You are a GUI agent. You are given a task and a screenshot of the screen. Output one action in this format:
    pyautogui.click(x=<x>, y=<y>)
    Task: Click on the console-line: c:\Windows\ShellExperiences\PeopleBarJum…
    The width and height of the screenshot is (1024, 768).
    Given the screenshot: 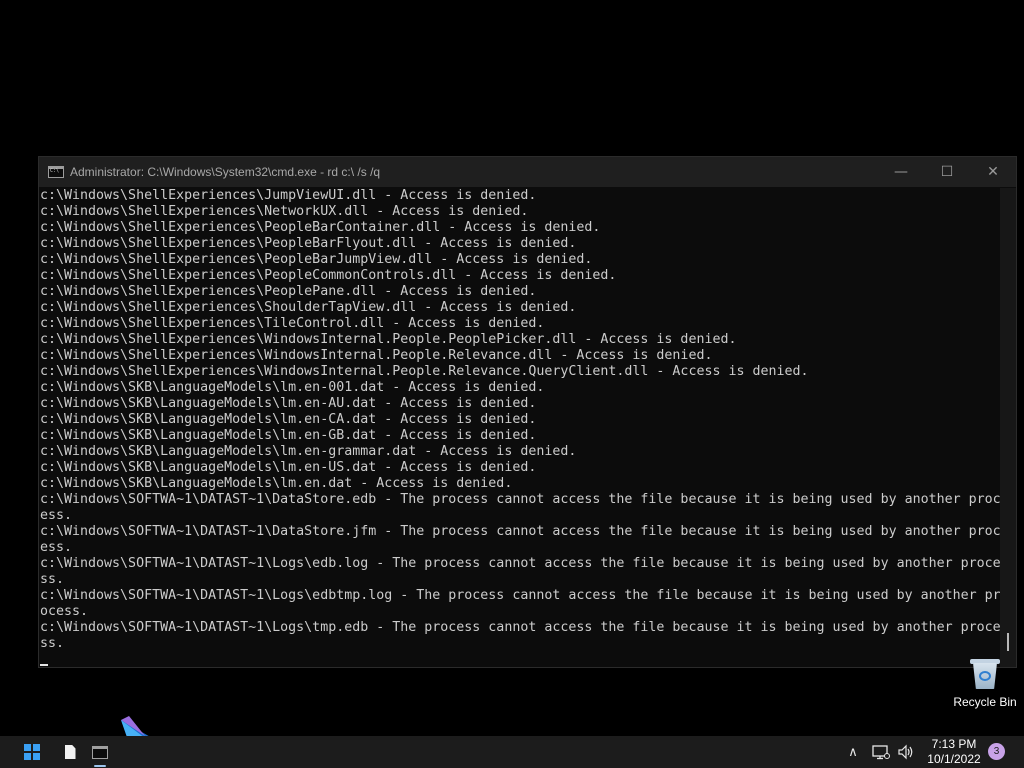 What is the action you would take?
    pyautogui.click(x=316, y=259)
    